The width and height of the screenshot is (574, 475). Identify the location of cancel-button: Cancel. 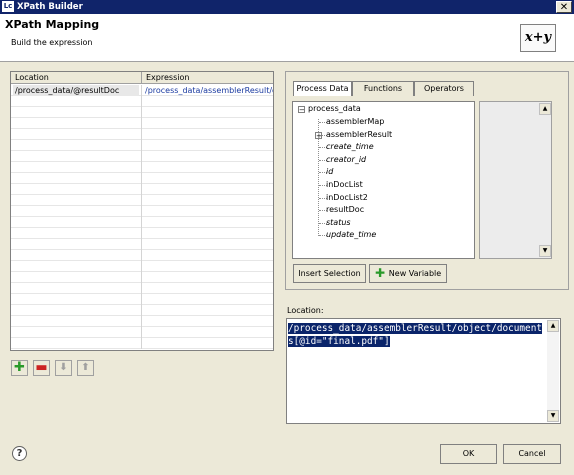
(532, 454).